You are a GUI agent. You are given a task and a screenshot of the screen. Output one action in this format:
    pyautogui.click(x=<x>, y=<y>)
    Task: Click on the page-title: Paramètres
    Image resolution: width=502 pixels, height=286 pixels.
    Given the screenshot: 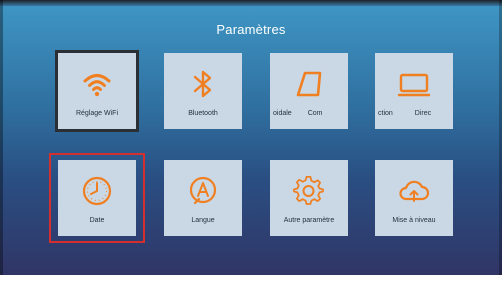 What is the action you would take?
    pyautogui.click(x=251, y=29)
    